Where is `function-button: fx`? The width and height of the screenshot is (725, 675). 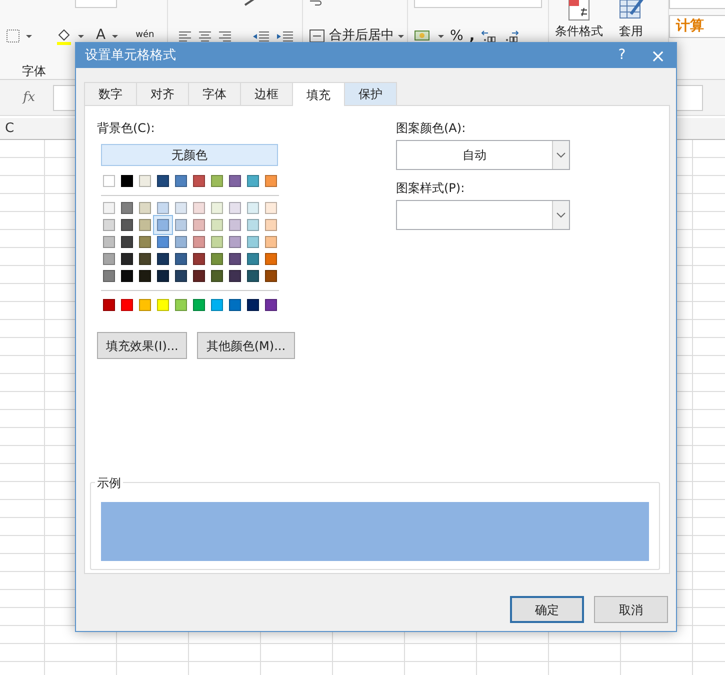 function-button: fx is located at coordinates (29, 98).